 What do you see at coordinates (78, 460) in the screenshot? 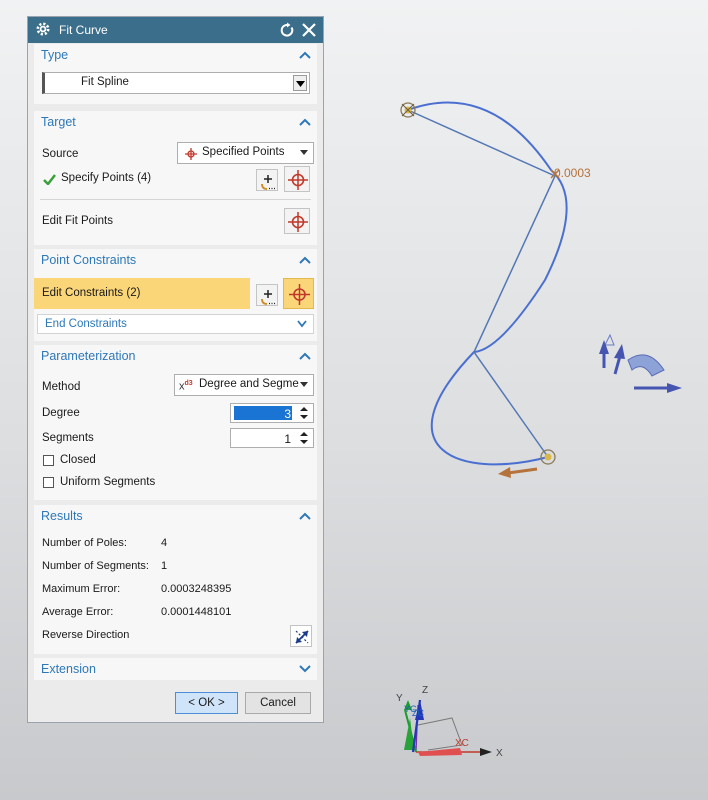
I see `closed-label: Closed` at bounding box center [78, 460].